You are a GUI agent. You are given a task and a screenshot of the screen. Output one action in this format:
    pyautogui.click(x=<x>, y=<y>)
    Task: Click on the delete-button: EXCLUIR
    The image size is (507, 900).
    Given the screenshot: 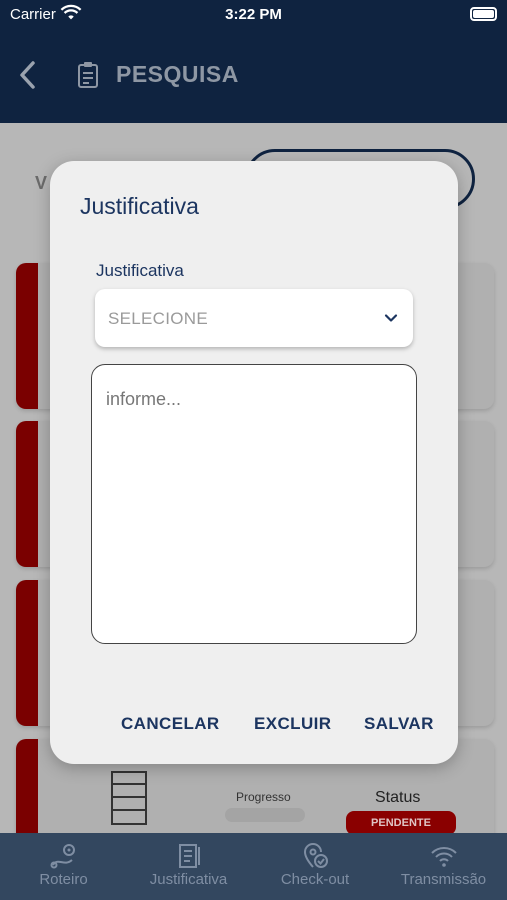 What is the action you would take?
    pyautogui.click(x=292, y=724)
    